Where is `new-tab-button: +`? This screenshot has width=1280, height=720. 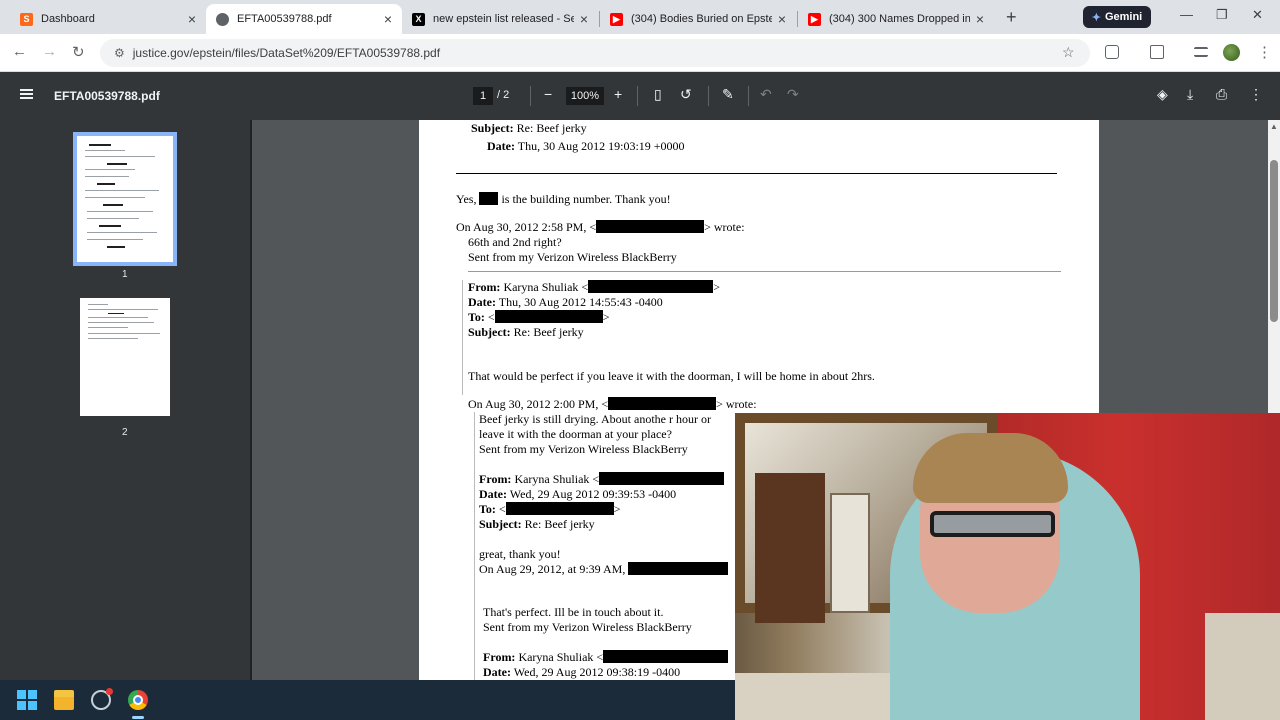 new-tab-button: + is located at coordinates (1011, 17).